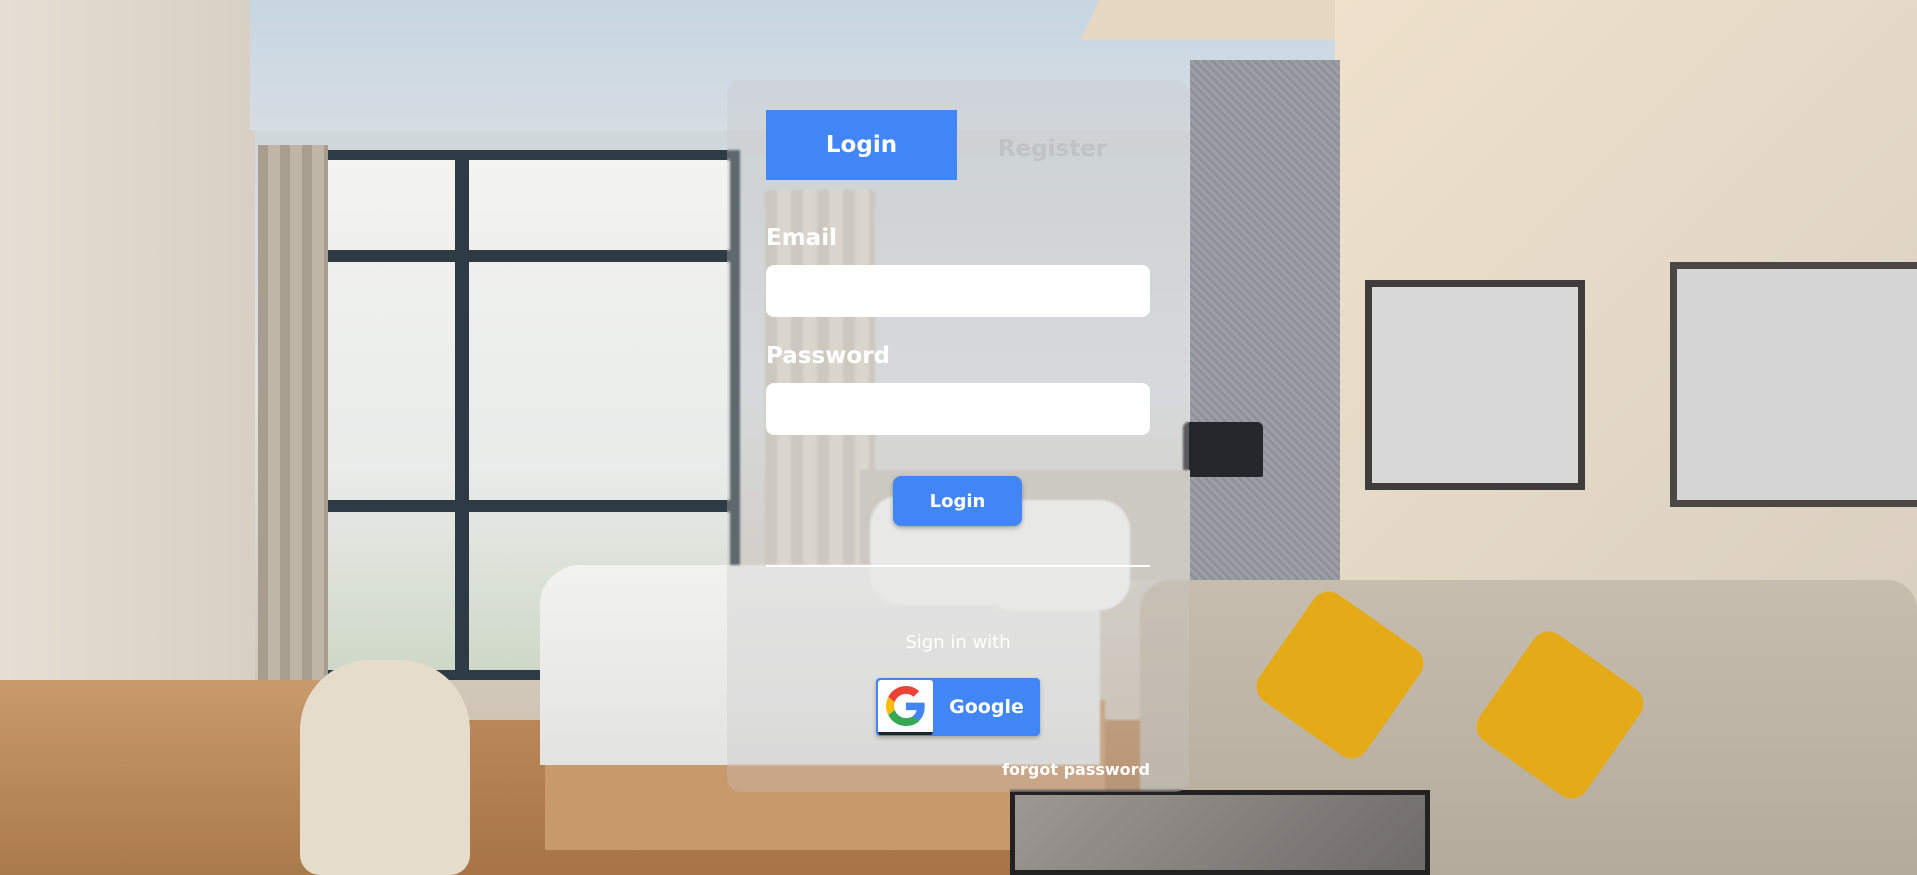 Image resolution: width=1917 pixels, height=875 pixels. I want to click on password-field, so click(958, 409).